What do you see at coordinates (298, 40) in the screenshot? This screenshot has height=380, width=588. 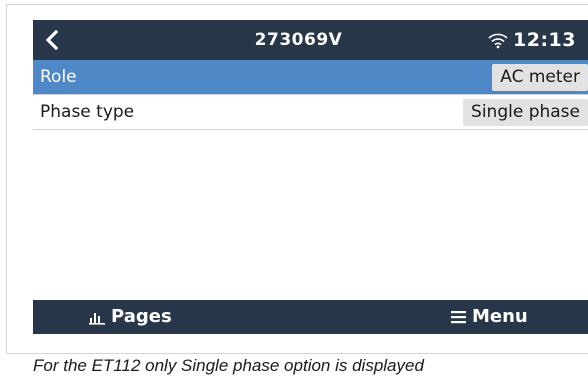 I see `page-title-text: 273069V` at bounding box center [298, 40].